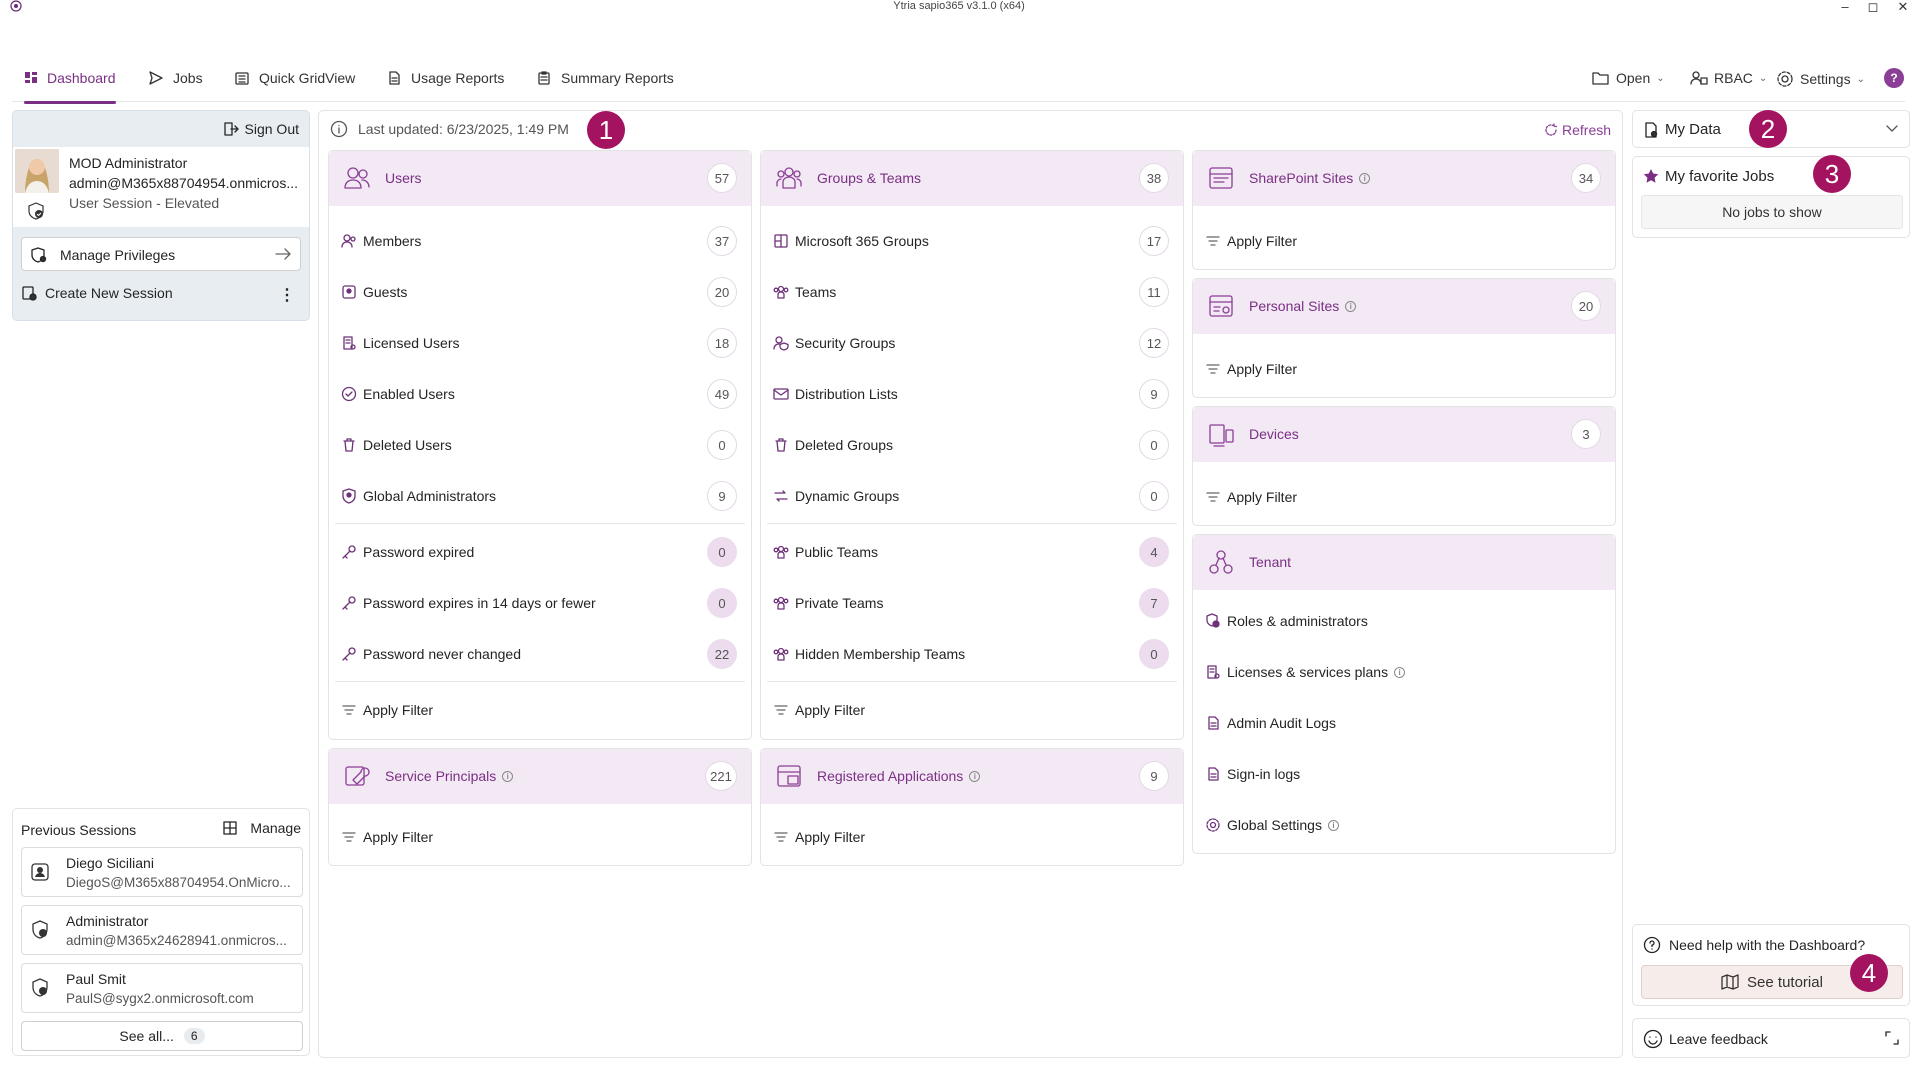 Image resolution: width=1918 pixels, height=1066 pixels. What do you see at coordinates (1903, 7) in the screenshot?
I see `close-button: ✕` at bounding box center [1903, 7].